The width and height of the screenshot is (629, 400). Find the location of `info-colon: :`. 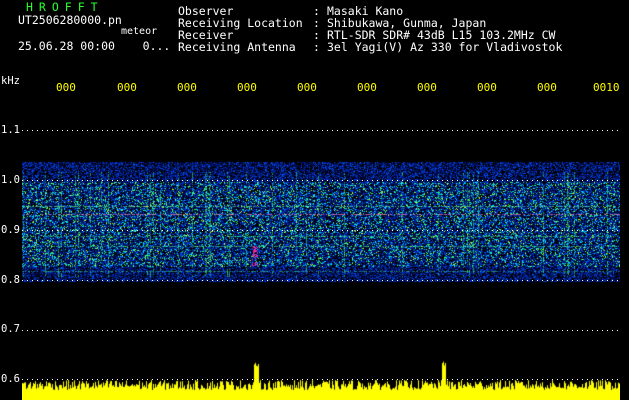

info-colon: : is located at coordinates (316, 47).